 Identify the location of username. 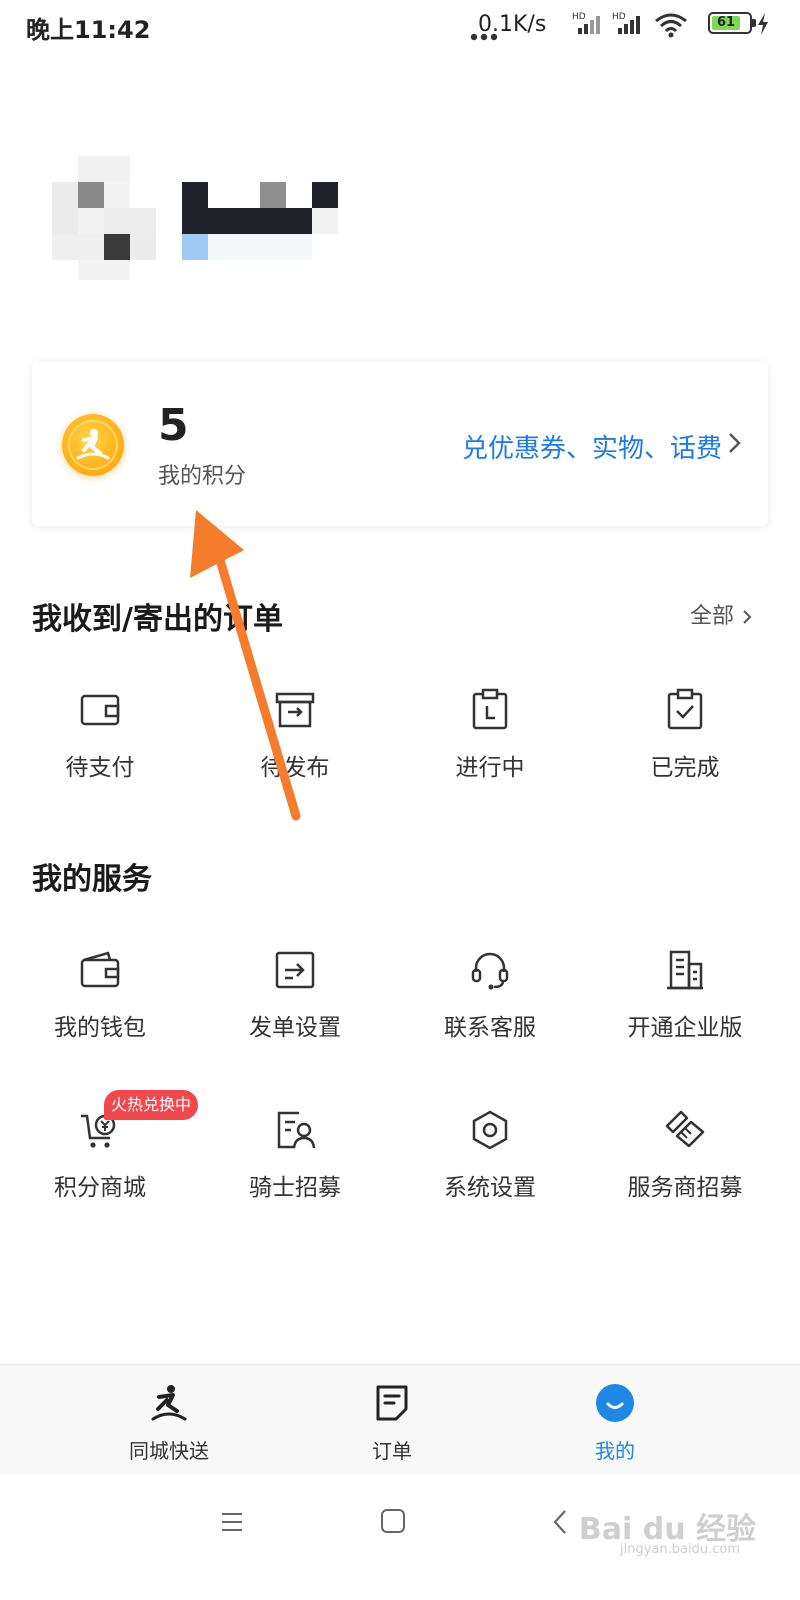
(262, 222).